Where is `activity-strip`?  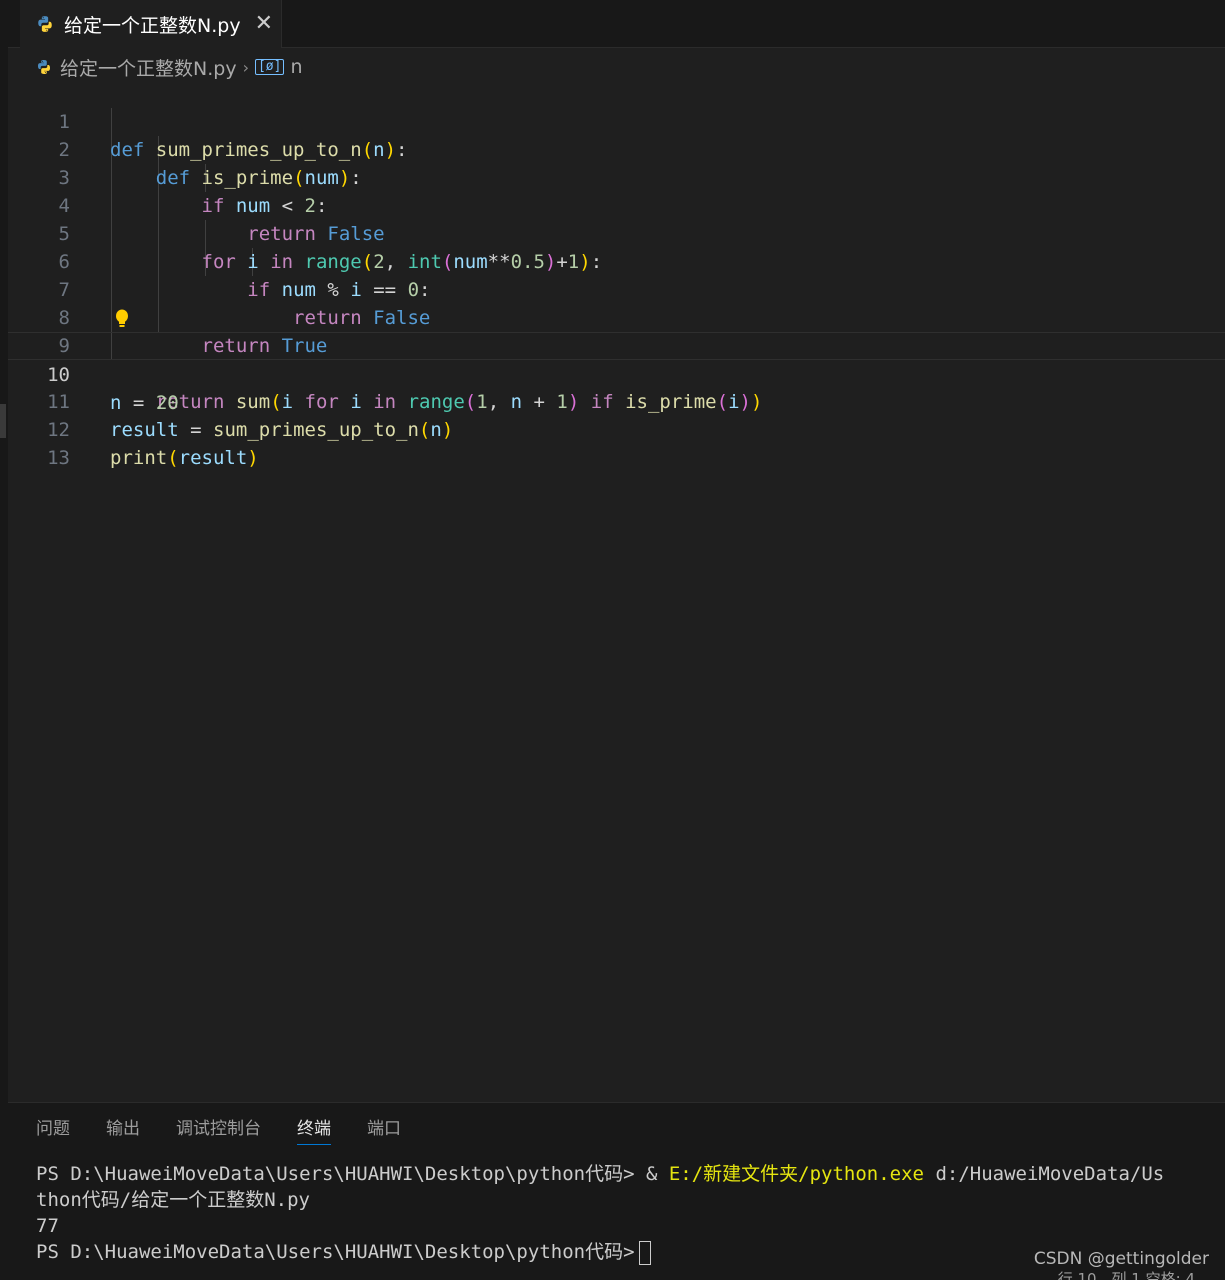 activity-strip is located at coordinates (4, 640).